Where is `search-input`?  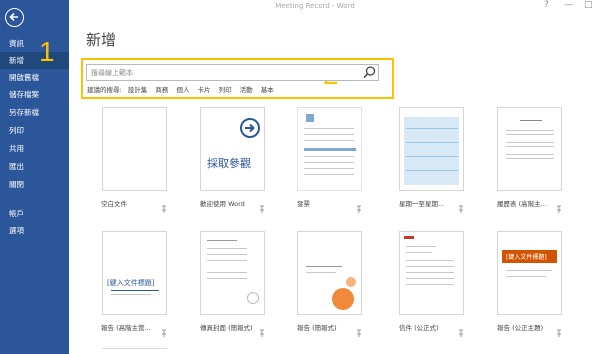 search-input is located at coordinates (222, 72).